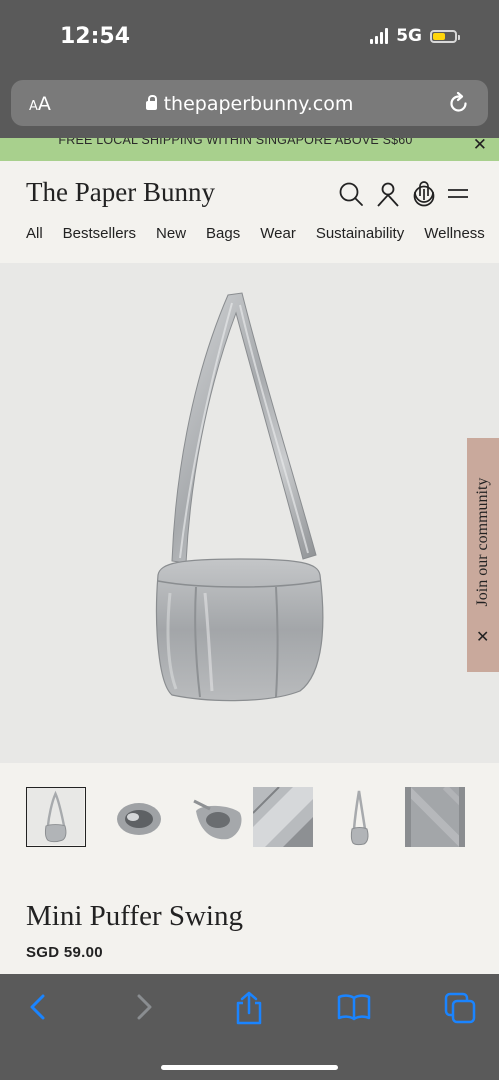 Image resolution: width=499 pixels, height=1080 pixels. What do you see at coordinates (258, 104) in the screenshot?
I see `url-text: thepaperbunny.com` at bounding box center [258, 104].